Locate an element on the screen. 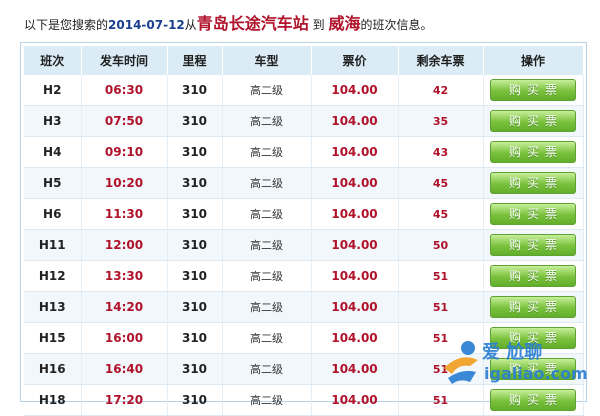 The image size is (600, 416). train-code-cell: H15 is located at coordinates (53, 338).